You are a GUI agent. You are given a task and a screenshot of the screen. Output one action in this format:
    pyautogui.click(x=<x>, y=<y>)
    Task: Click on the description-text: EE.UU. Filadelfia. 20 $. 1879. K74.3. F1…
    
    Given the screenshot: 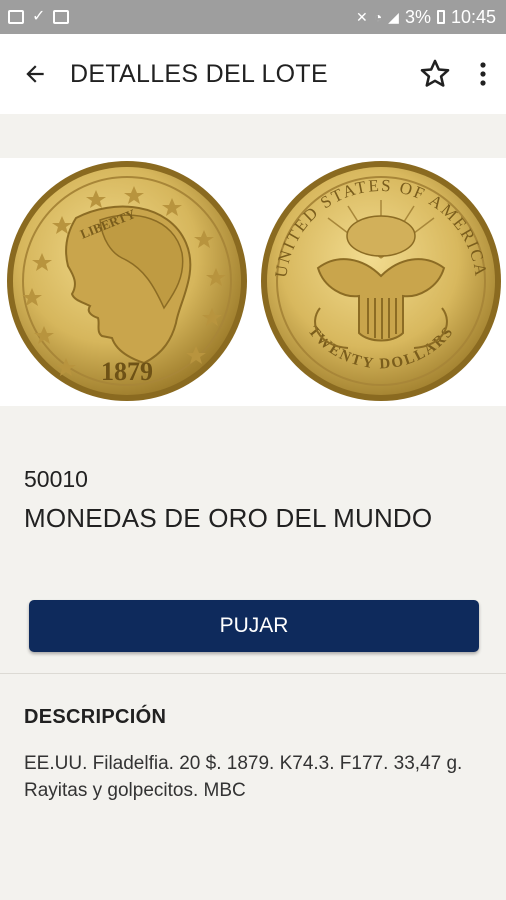 What is the action you would take?
    pyautogui.click(x=243, y=777)
    